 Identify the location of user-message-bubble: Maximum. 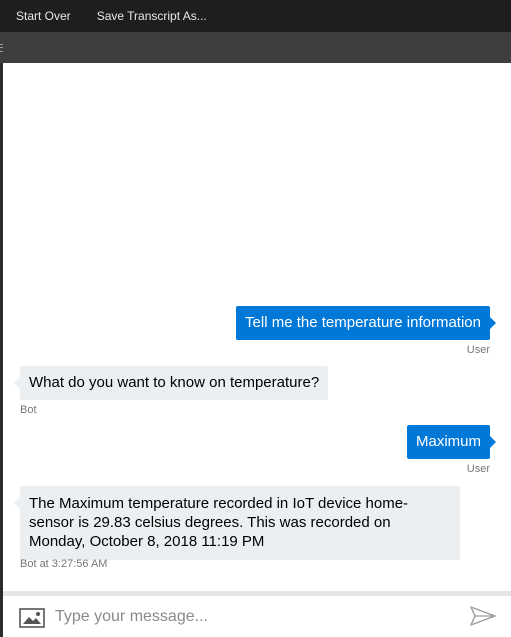
(451, 442).